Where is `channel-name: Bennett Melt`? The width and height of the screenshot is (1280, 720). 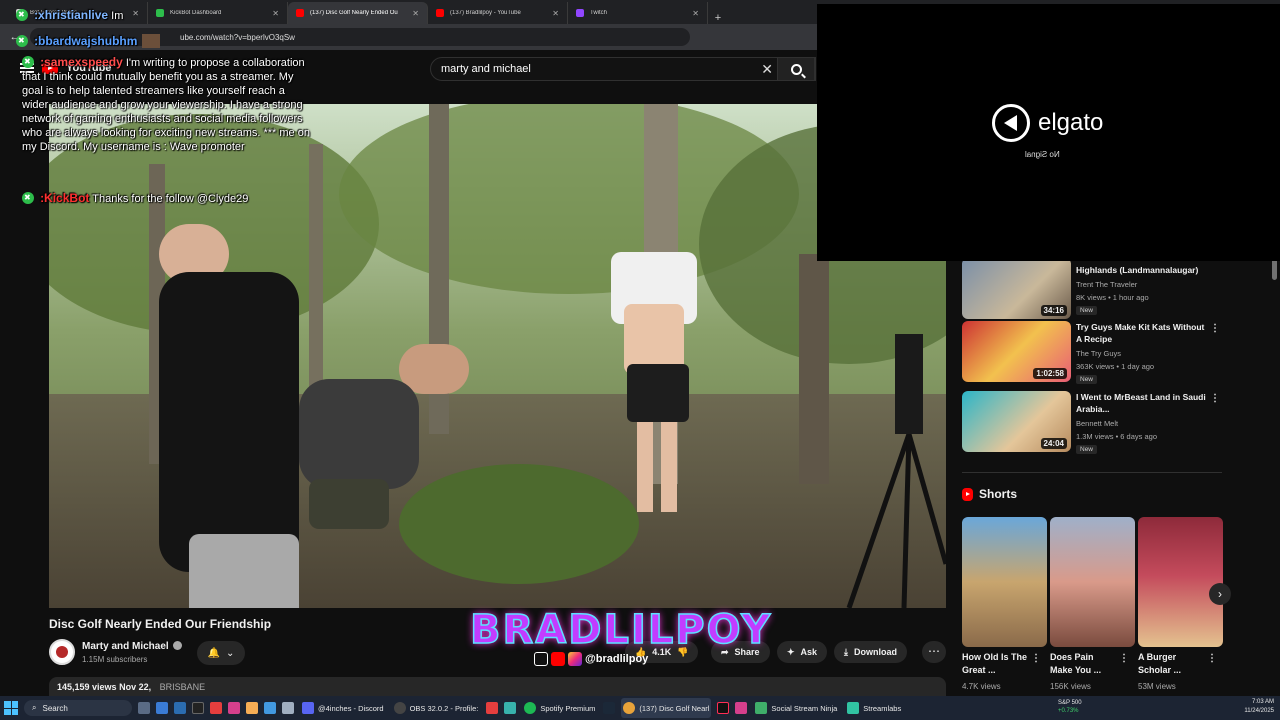 channel-name: Bennett Melt is located at coordinates (1097, 423).